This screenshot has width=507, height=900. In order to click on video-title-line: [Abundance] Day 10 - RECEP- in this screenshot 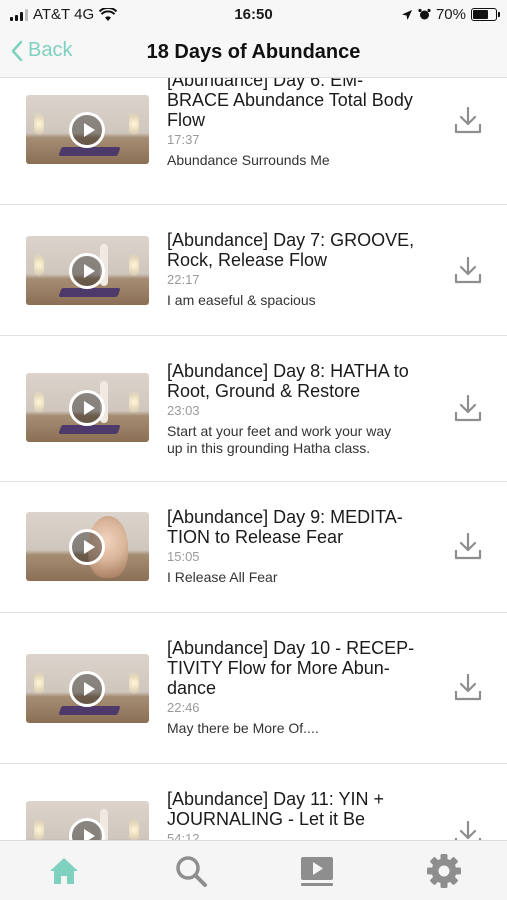, I will do `click(291, 648)`.